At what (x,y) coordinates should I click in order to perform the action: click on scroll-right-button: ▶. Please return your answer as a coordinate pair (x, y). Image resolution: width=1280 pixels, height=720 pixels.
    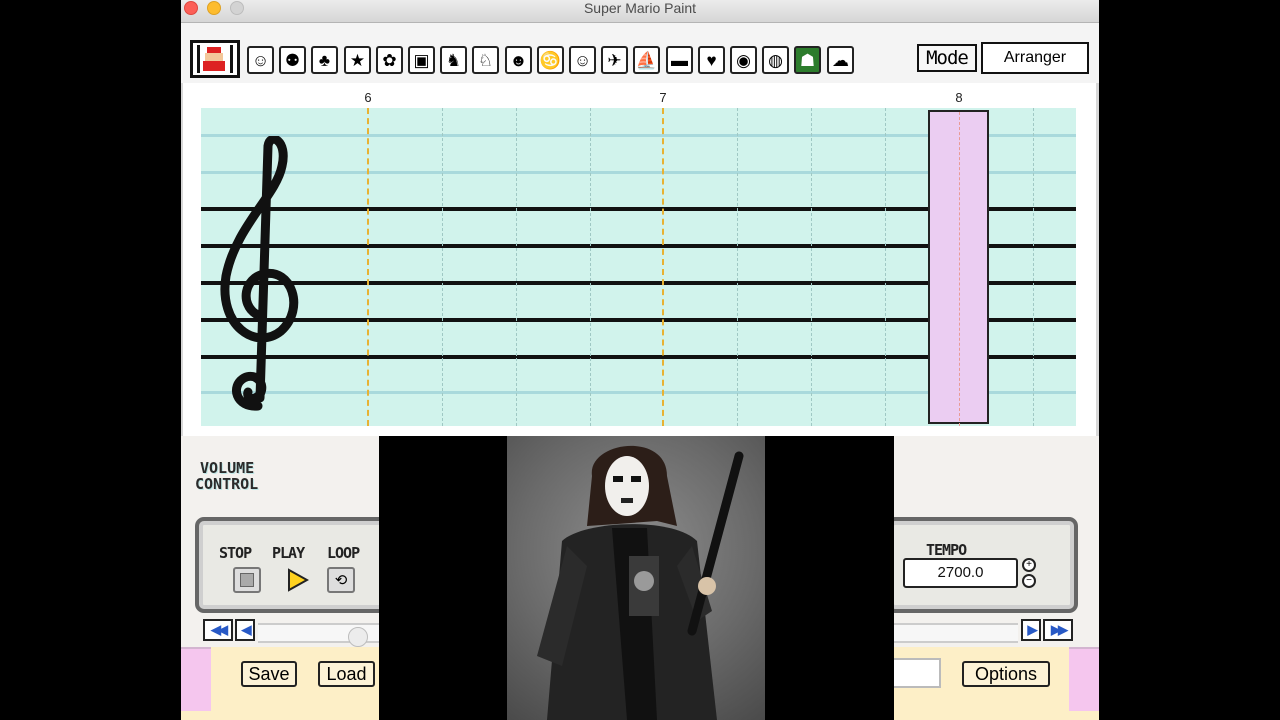
    Looking at the image, I should click on (1031, 630).